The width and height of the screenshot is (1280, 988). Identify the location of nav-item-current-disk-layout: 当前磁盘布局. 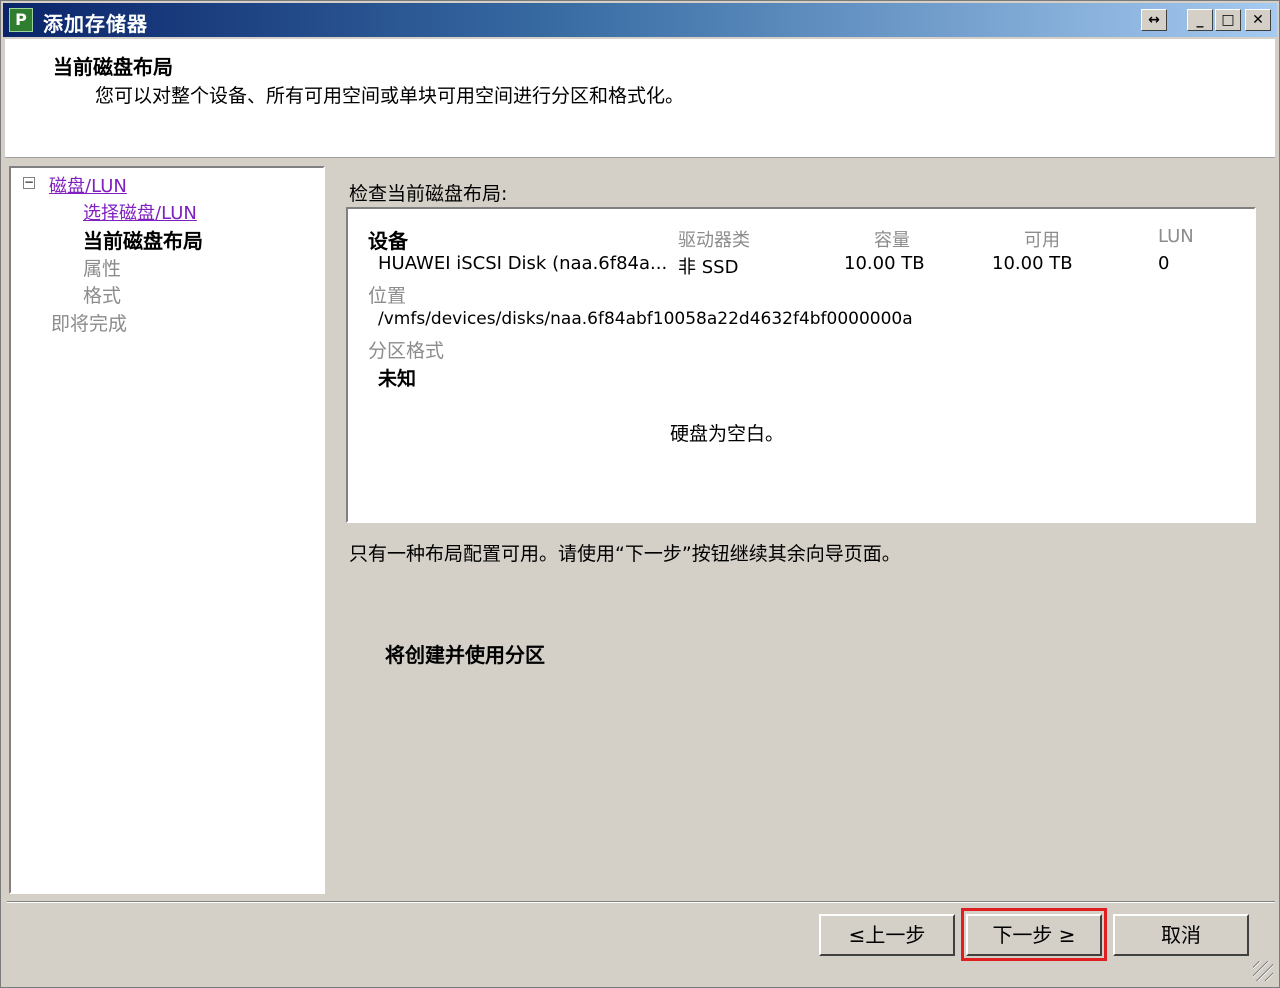
(143, 241).